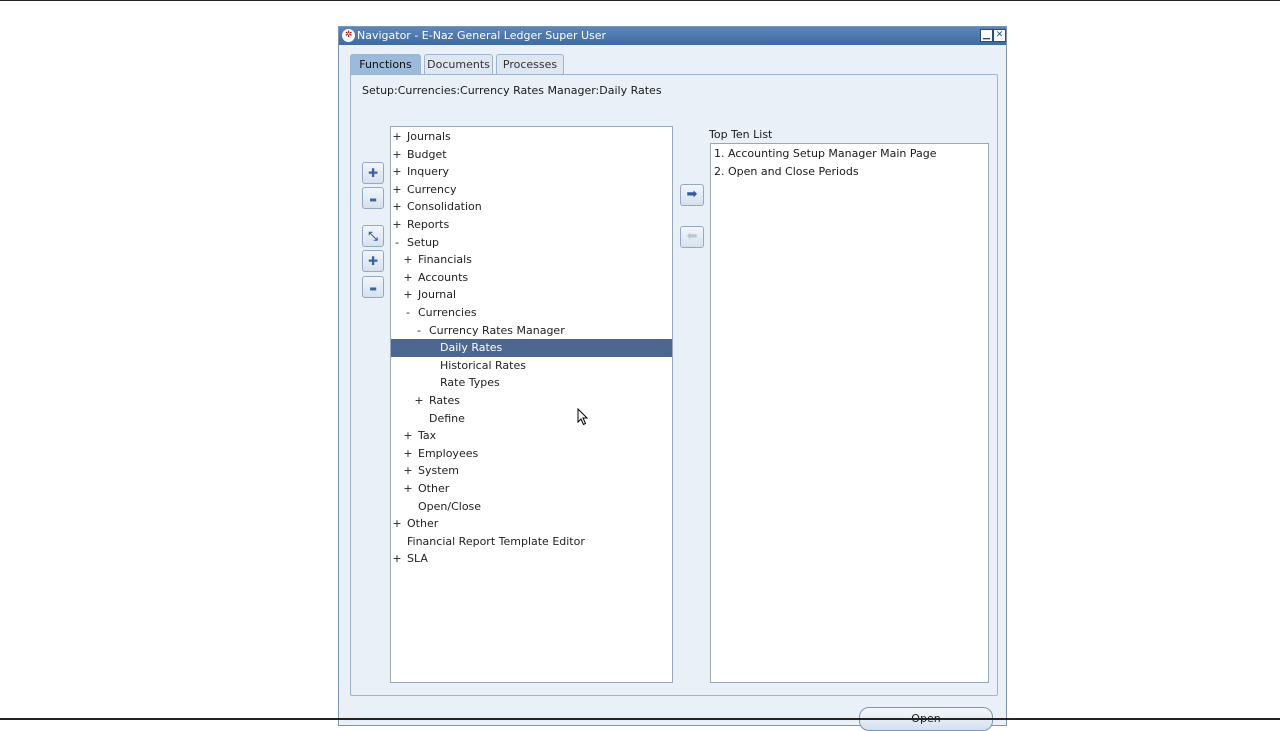 The width and height of the screenshot is (1280, 731). I want to click on mouse-cursor-icon, so click(583, 417).